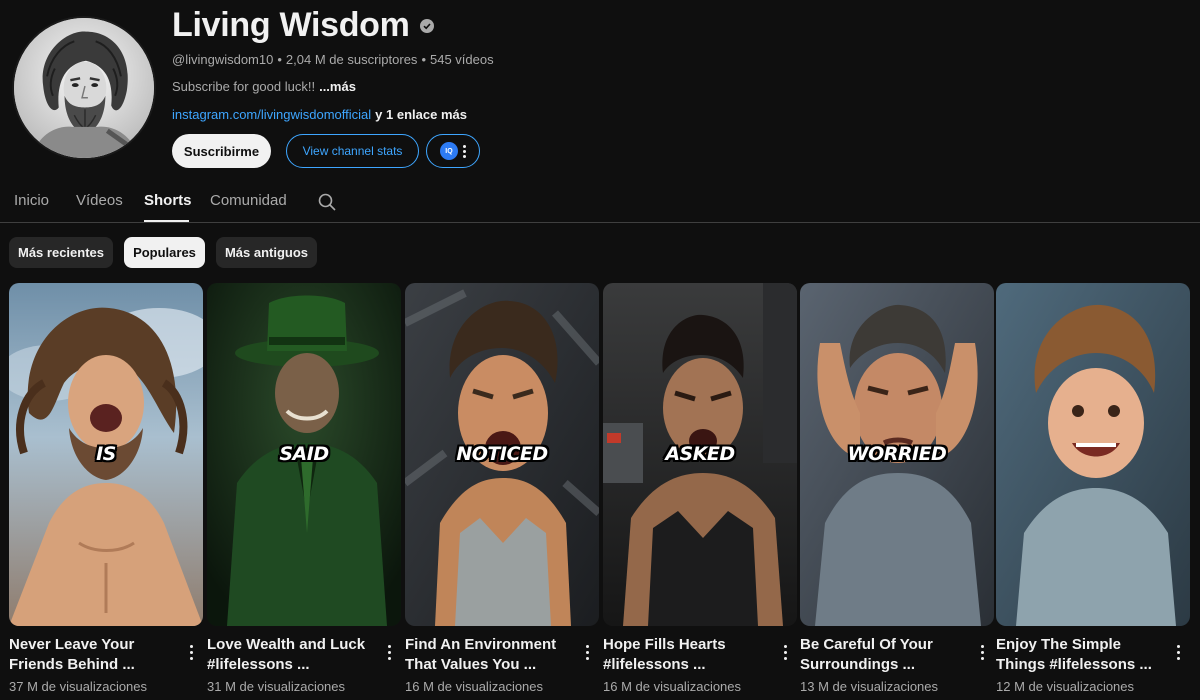 The height and width of the screenshot is (700, 1200). I want to click on short-title-line: Never Leave Your, so click(72, 644).